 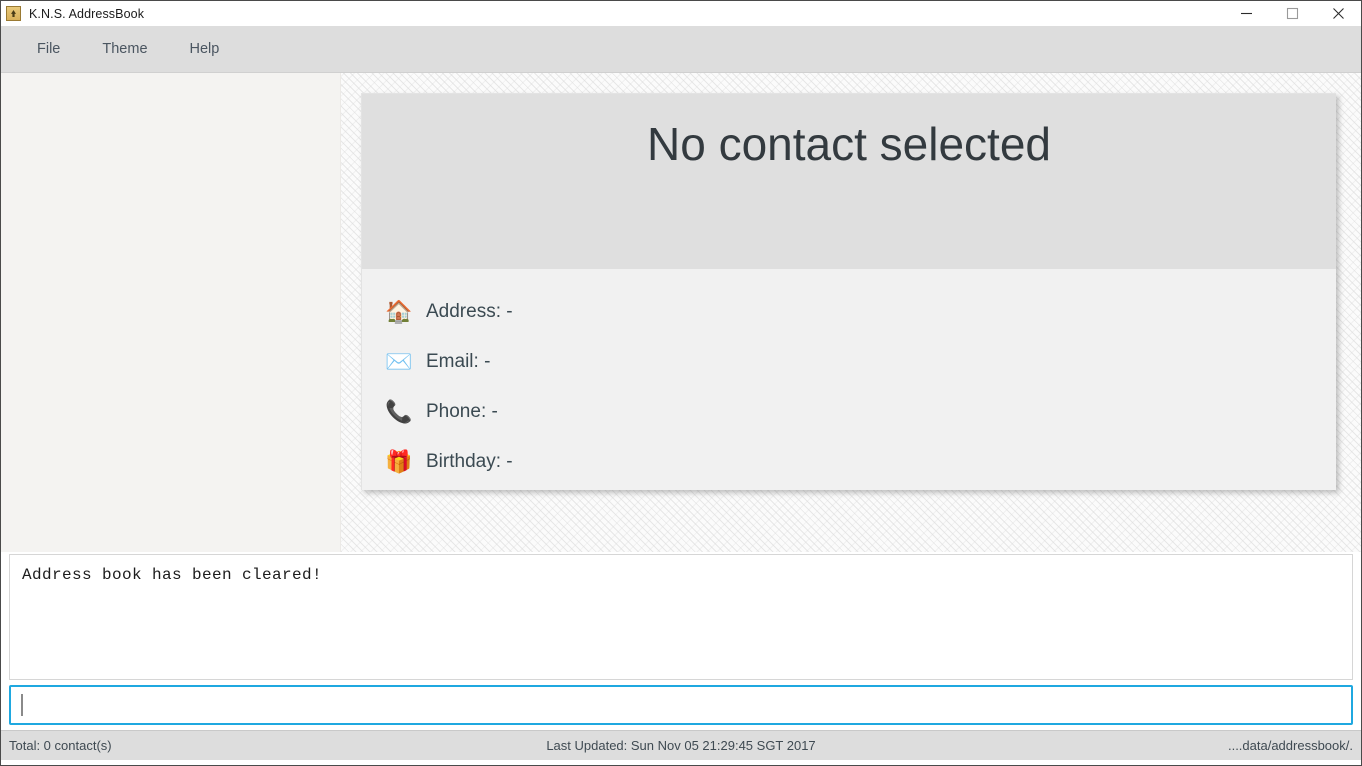 I want to click on contact-name: No contact selected, so click(x=848, y=144).